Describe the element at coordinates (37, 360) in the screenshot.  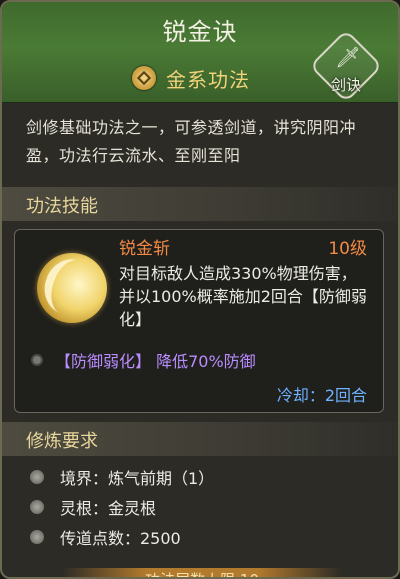
I see `effect-bullet-icon` at that location.